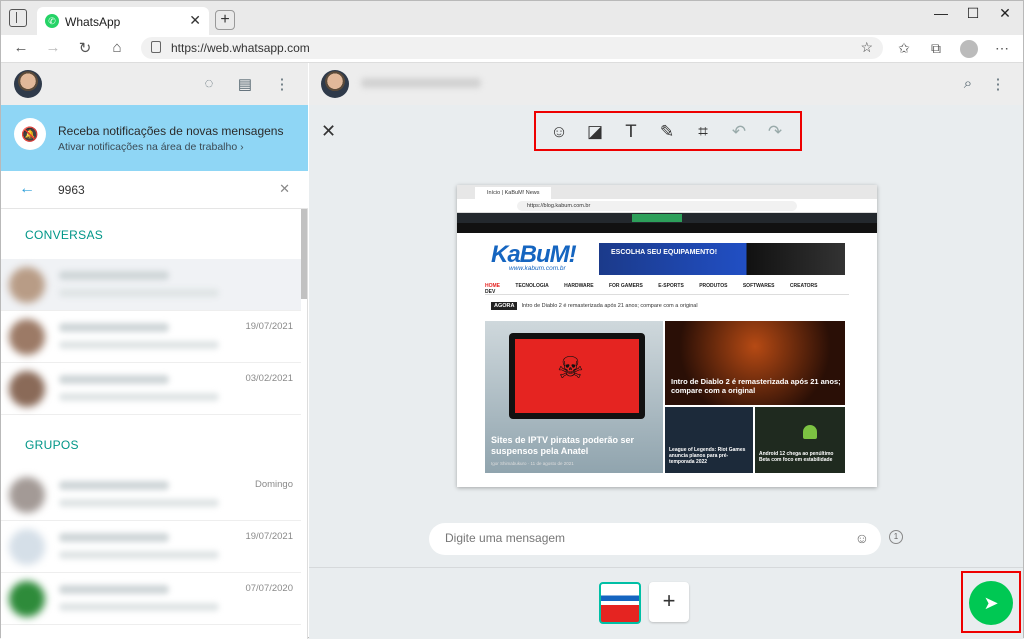 The width and height of the screenshot is (1024, 639). What do you see at coordinates (421, 83) in the screenshot?
I see `contact-name` at bounding box center [421, 83].